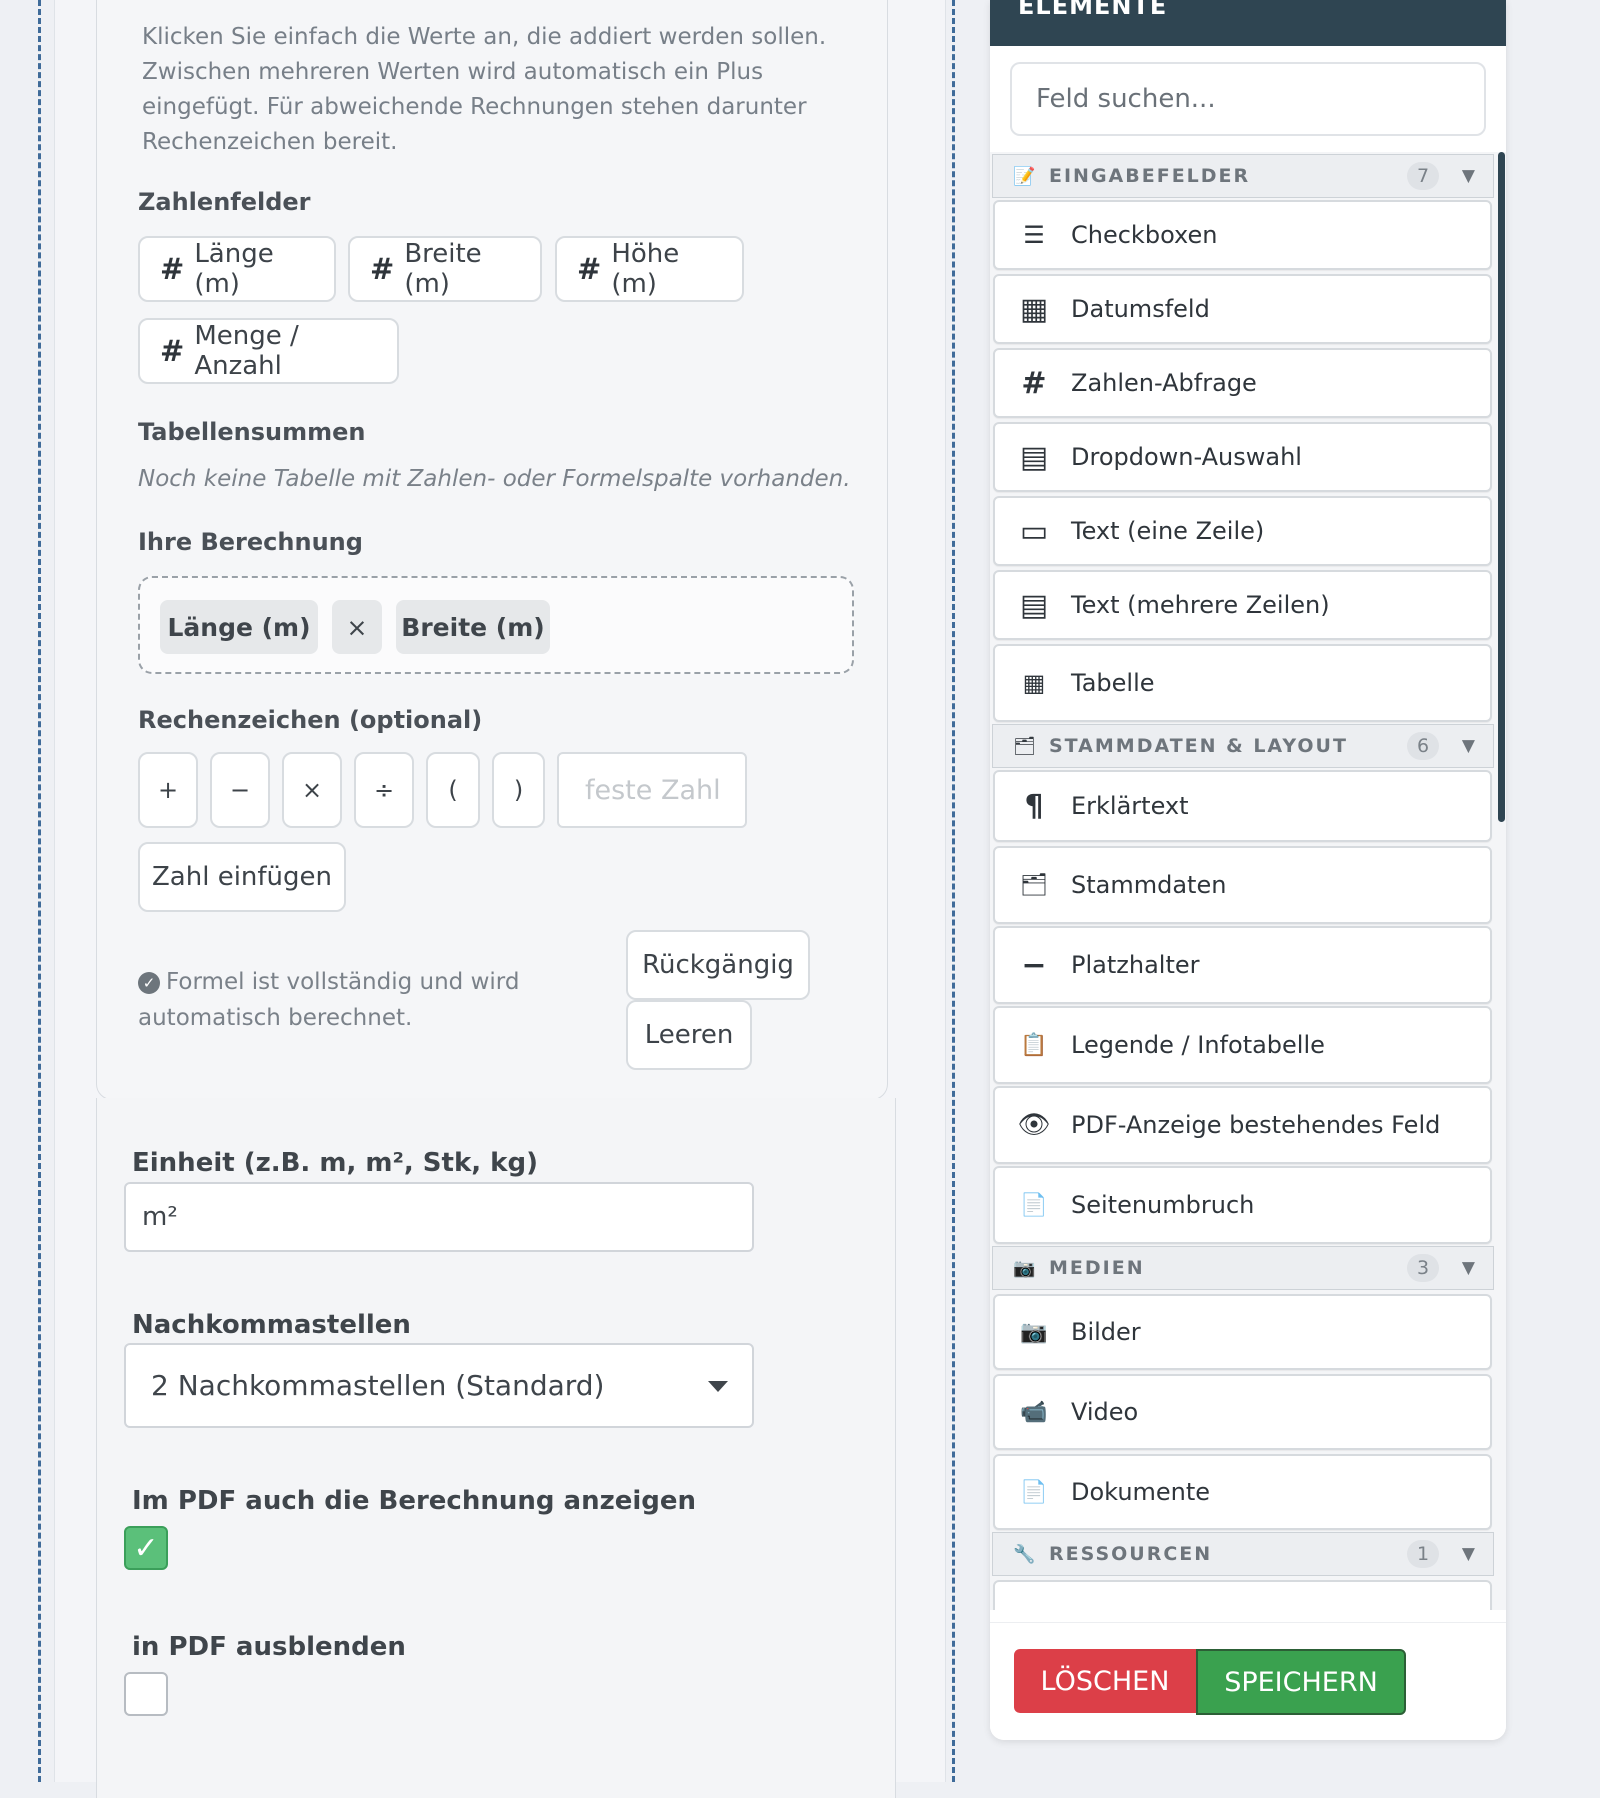 This screenshot has height=1798, width=1600. Describe the element at coordinates (1242, 683) in the screenshot. I see `element-tabelle: ▦ Tabelle` at that location.